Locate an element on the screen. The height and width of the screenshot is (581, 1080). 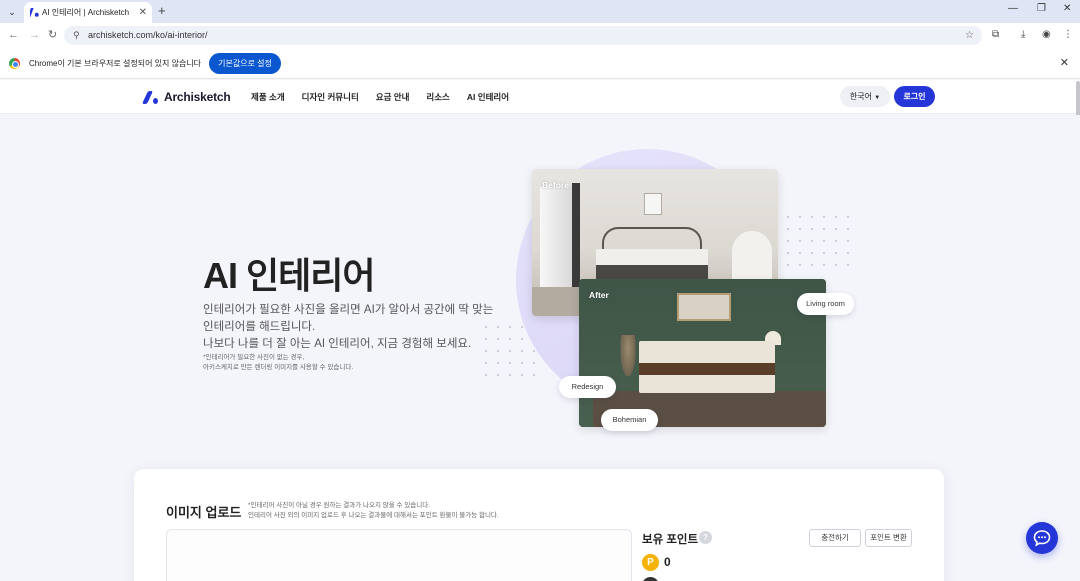
point-coin-icon: P is located at coordinates (650, 562).